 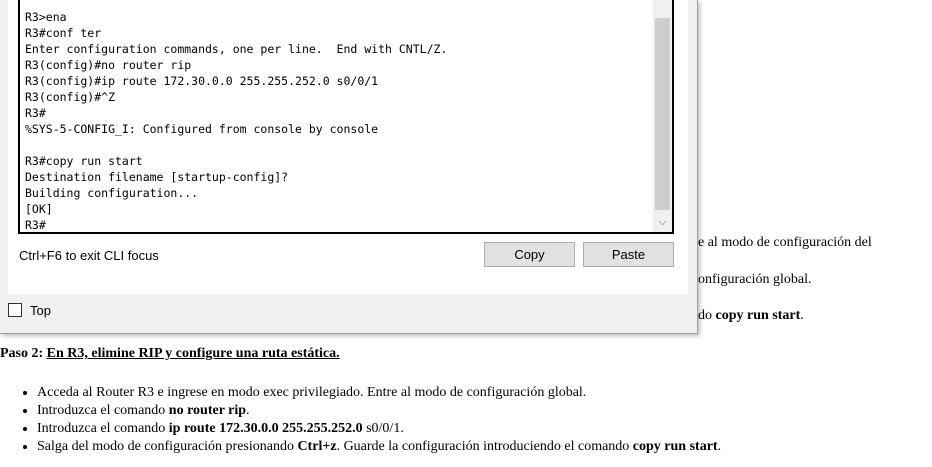 I want to click on doc-text-fragment: do copy run start., so click(x=751, y=315).